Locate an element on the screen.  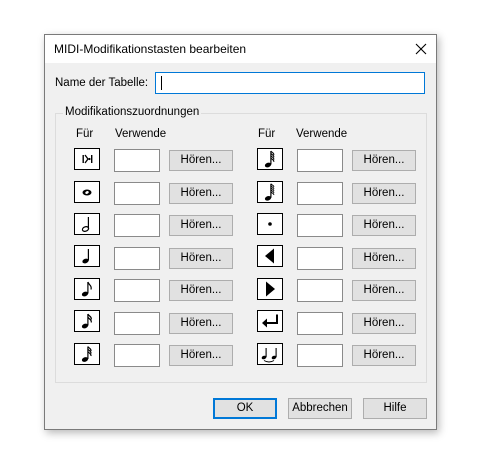
triangle-left-icon is located at coordinates (269, 256).